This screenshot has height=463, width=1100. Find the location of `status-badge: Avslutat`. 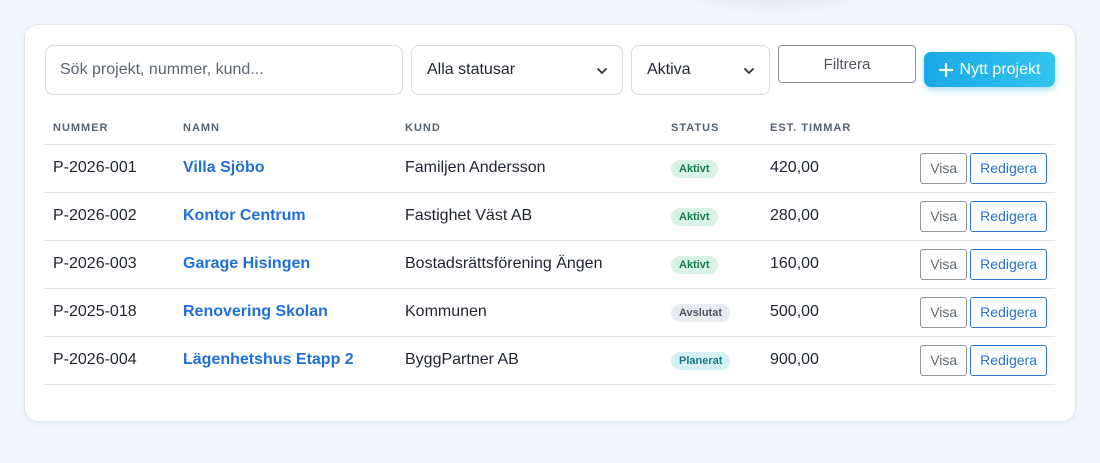

status-badge: Avslutat is located at coordinates (700, 312).